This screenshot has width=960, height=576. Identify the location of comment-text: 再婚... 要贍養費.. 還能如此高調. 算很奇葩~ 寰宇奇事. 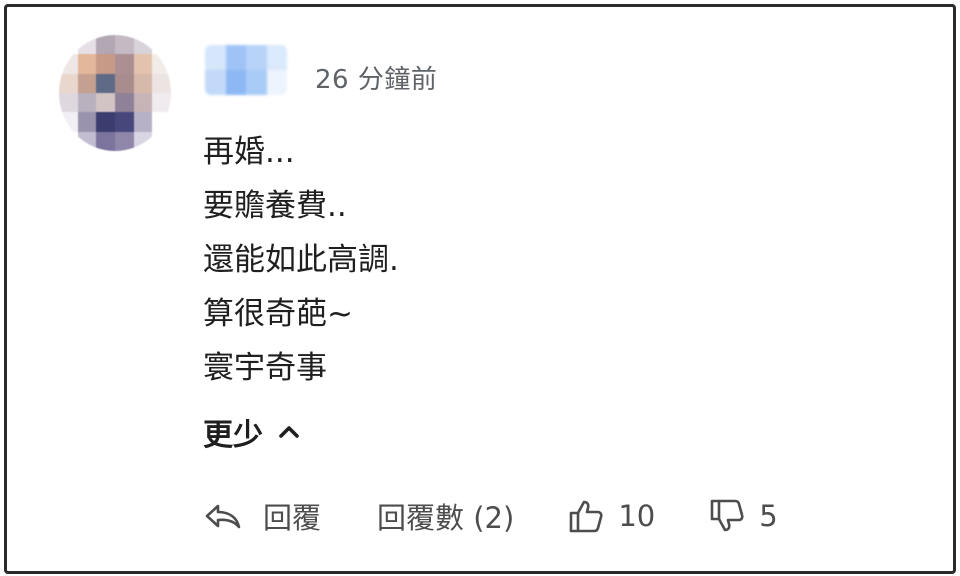
(301, 260).